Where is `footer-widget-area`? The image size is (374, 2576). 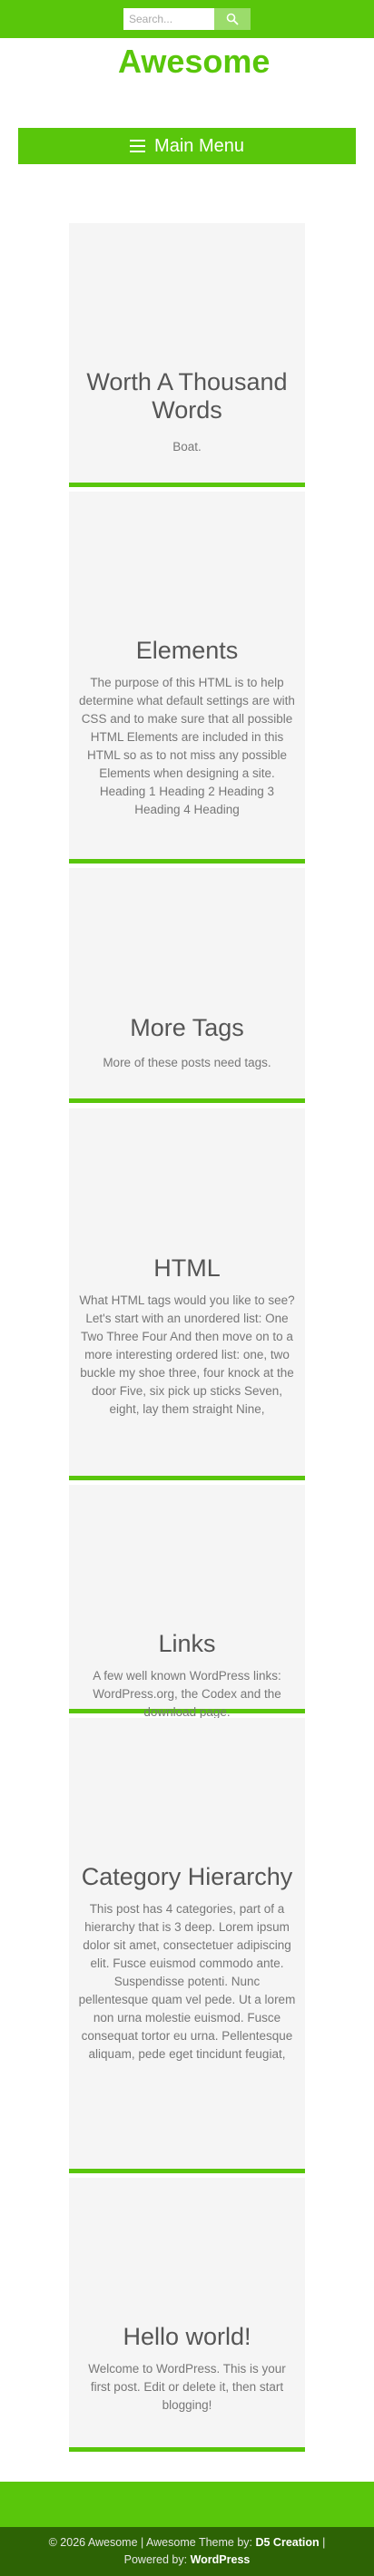
footer-widget-area is located at coordinates (187, 2504).